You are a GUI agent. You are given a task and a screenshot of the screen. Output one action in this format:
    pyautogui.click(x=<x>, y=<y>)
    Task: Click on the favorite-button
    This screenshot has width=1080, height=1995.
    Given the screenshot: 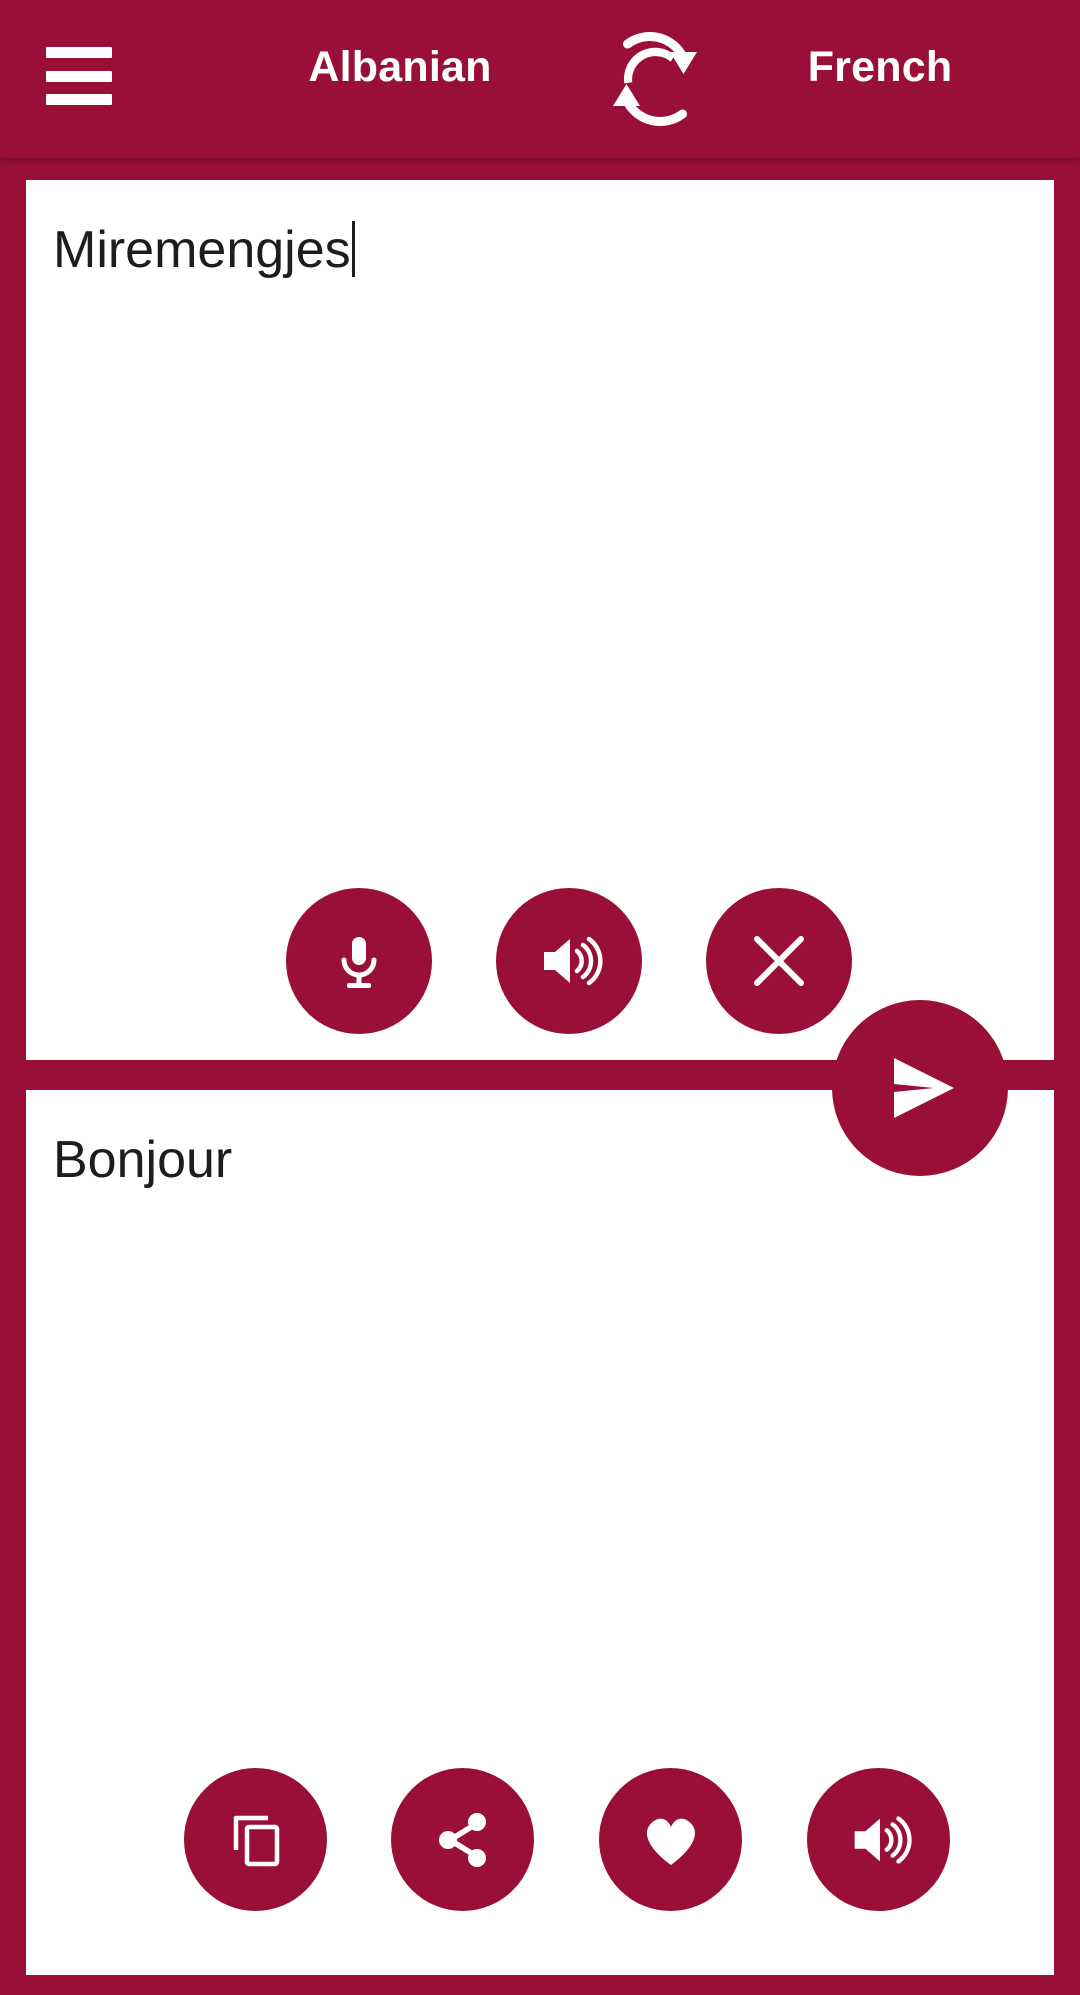 What is the action you would take?
    pyautogui.click(x=670, y=1839)
    